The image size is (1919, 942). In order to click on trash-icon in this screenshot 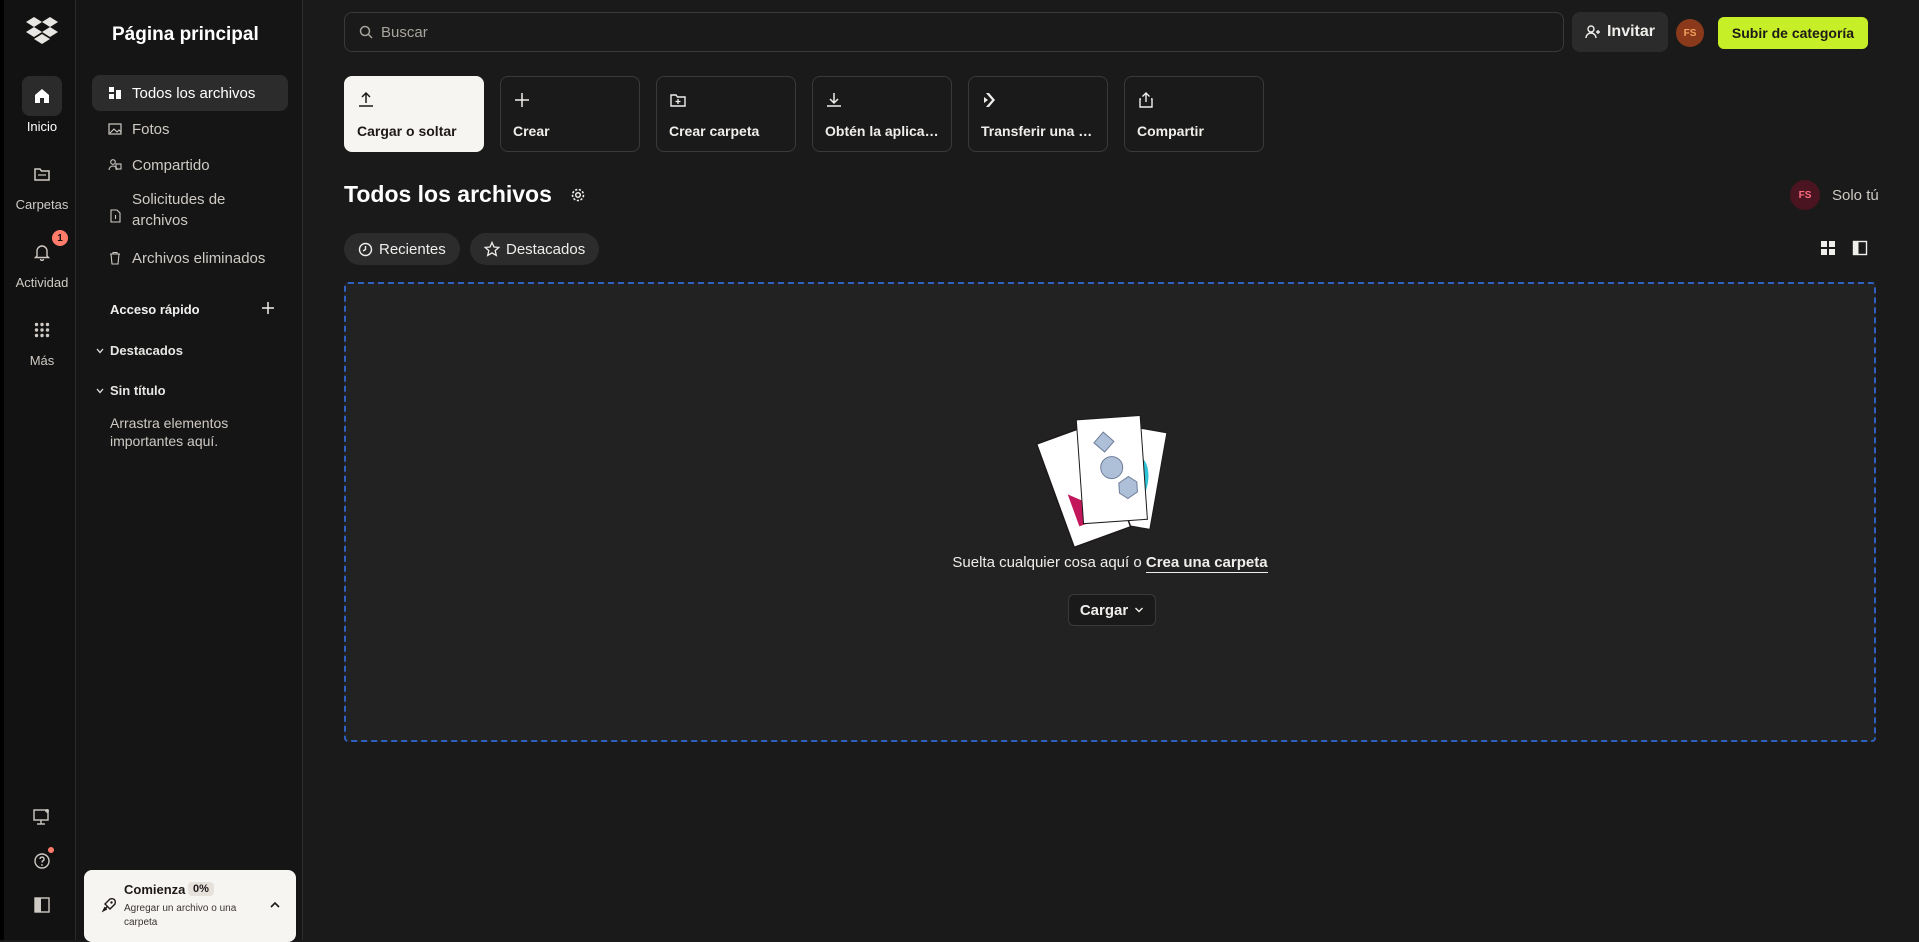, I will do `click(115, 258)`.